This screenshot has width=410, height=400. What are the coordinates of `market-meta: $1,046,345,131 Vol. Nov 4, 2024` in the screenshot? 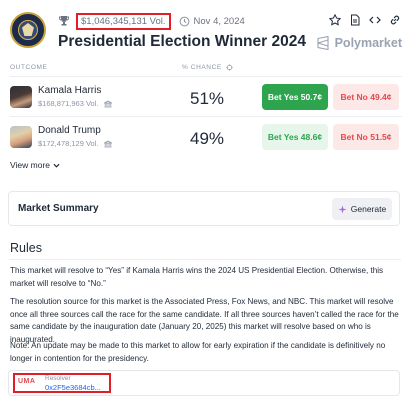 It's located at (151, 21).